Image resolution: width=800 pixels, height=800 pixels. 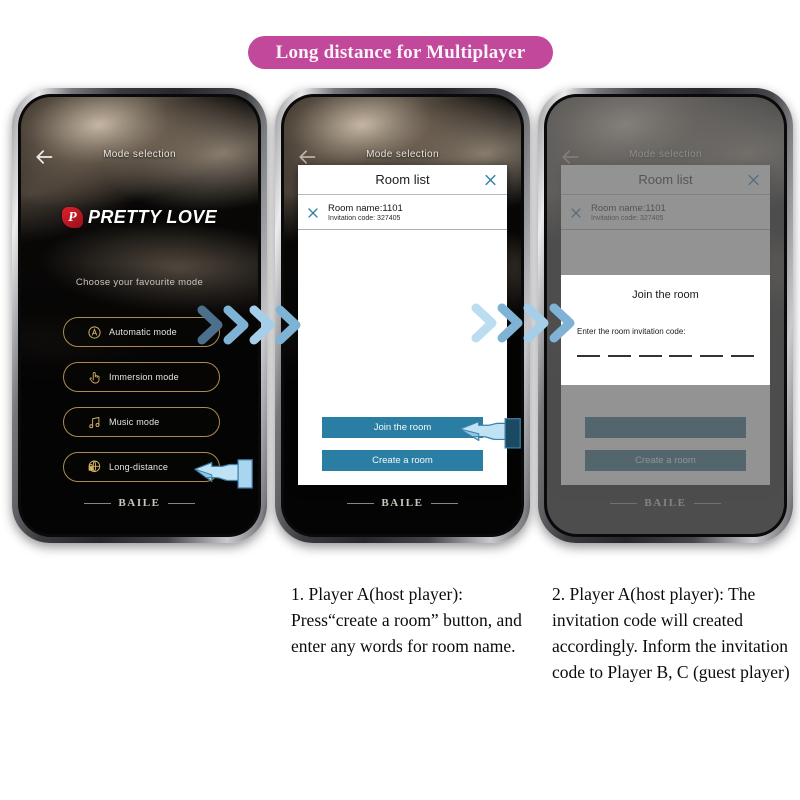 What do you see at coordinates (665, 295) in the screenshot?
I see `join-room-title: Join the room` at bounding box center [665, 295].